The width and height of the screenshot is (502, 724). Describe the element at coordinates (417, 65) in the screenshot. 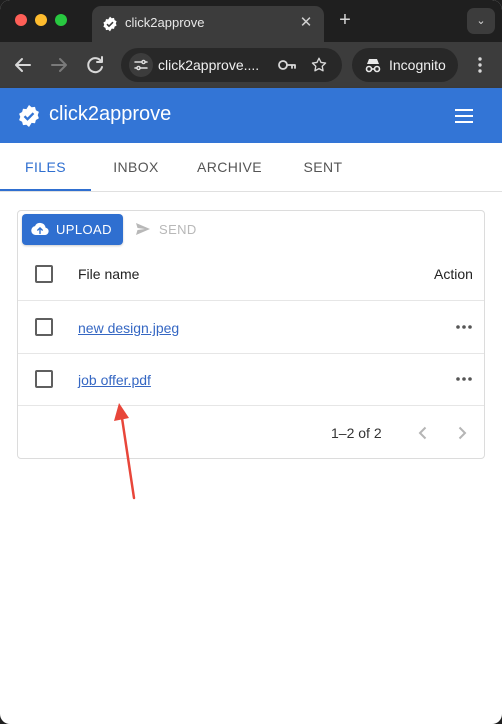

I see `incognito-label: Incognito` at that location.